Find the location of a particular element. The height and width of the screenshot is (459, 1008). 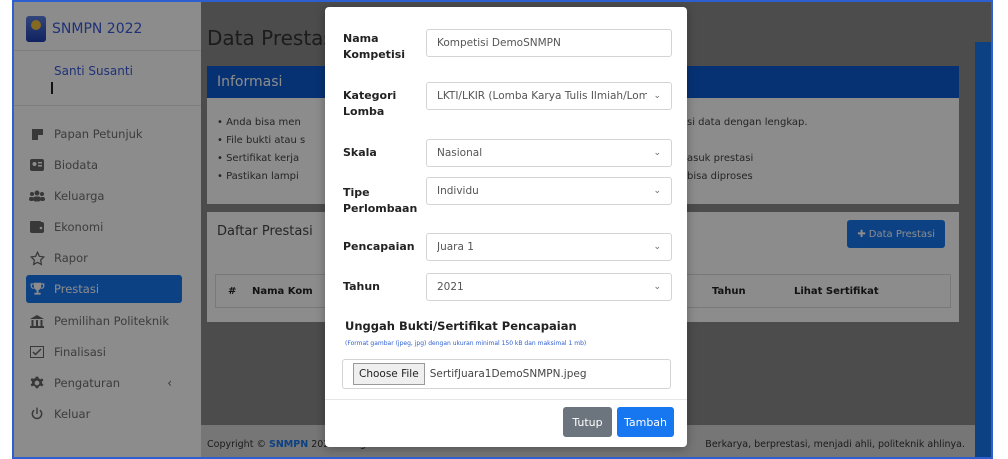

field-label: Tahun is located at coordinates (362, 286).